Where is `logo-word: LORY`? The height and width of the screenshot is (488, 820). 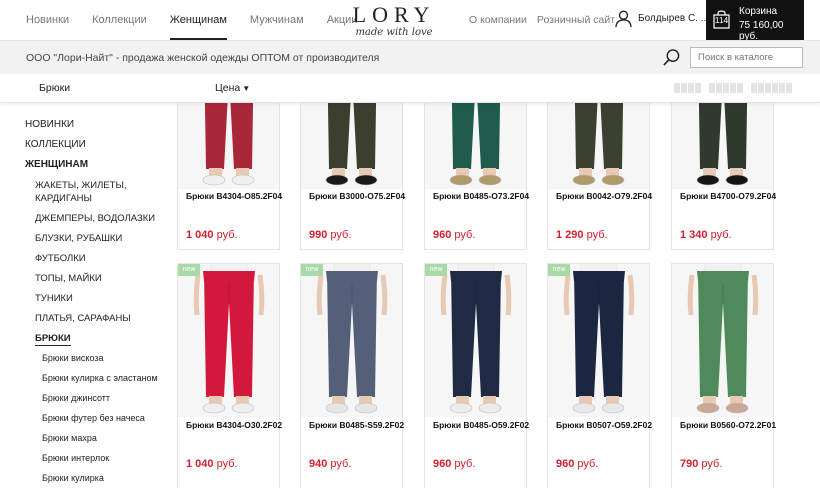 logo-word: LORY is located at coordinates (394, 14).